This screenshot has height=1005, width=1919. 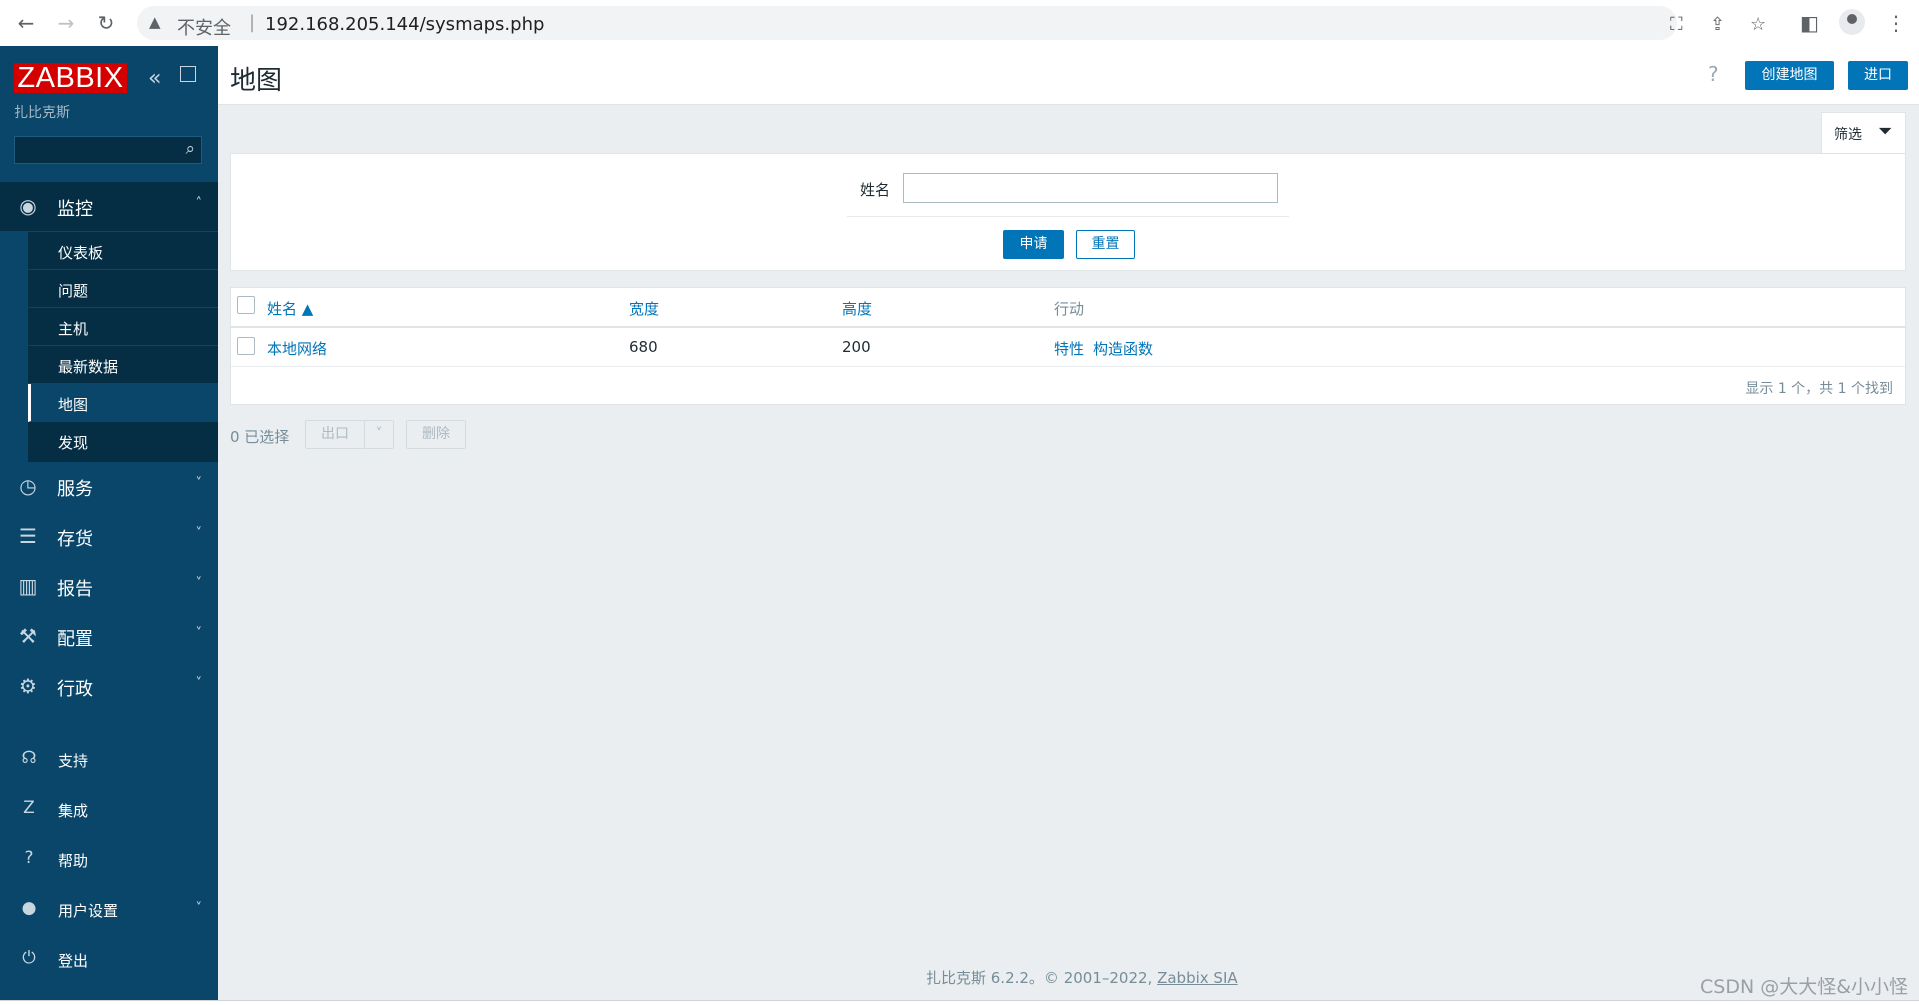 I want to click on menu-help: ? 帮助, so click(x=109, y=859).